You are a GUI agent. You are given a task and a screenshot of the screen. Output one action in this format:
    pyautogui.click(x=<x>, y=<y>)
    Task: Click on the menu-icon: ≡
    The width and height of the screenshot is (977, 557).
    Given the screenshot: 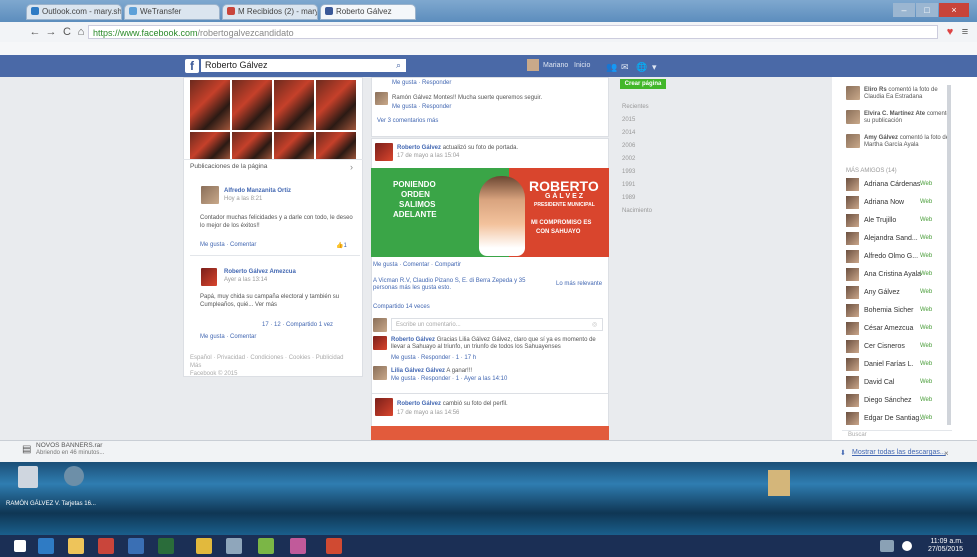 What is the action you would take?
    pyautogui.click(x=965, y=32)
    